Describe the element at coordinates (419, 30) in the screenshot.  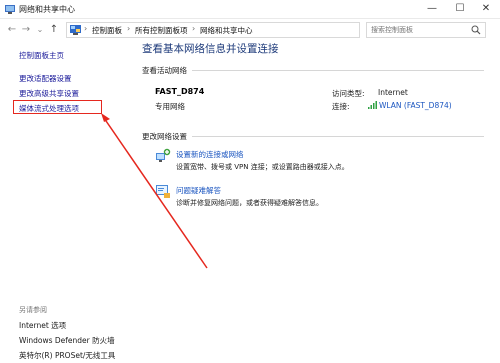
I see `search-input` at that location.